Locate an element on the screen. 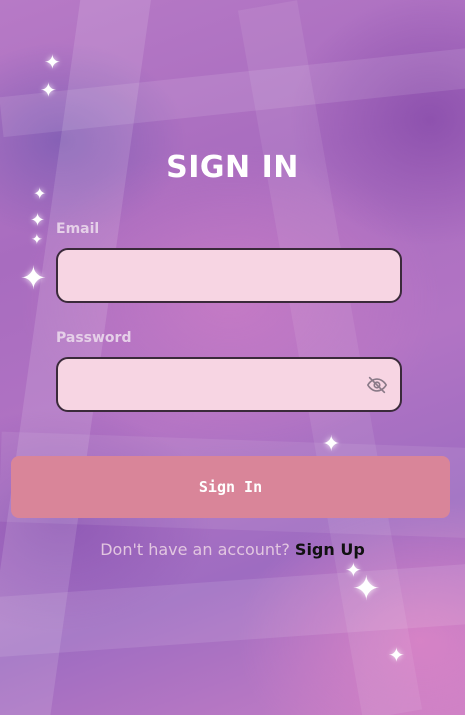  email-label: Email is located at coordinates (78, 229).